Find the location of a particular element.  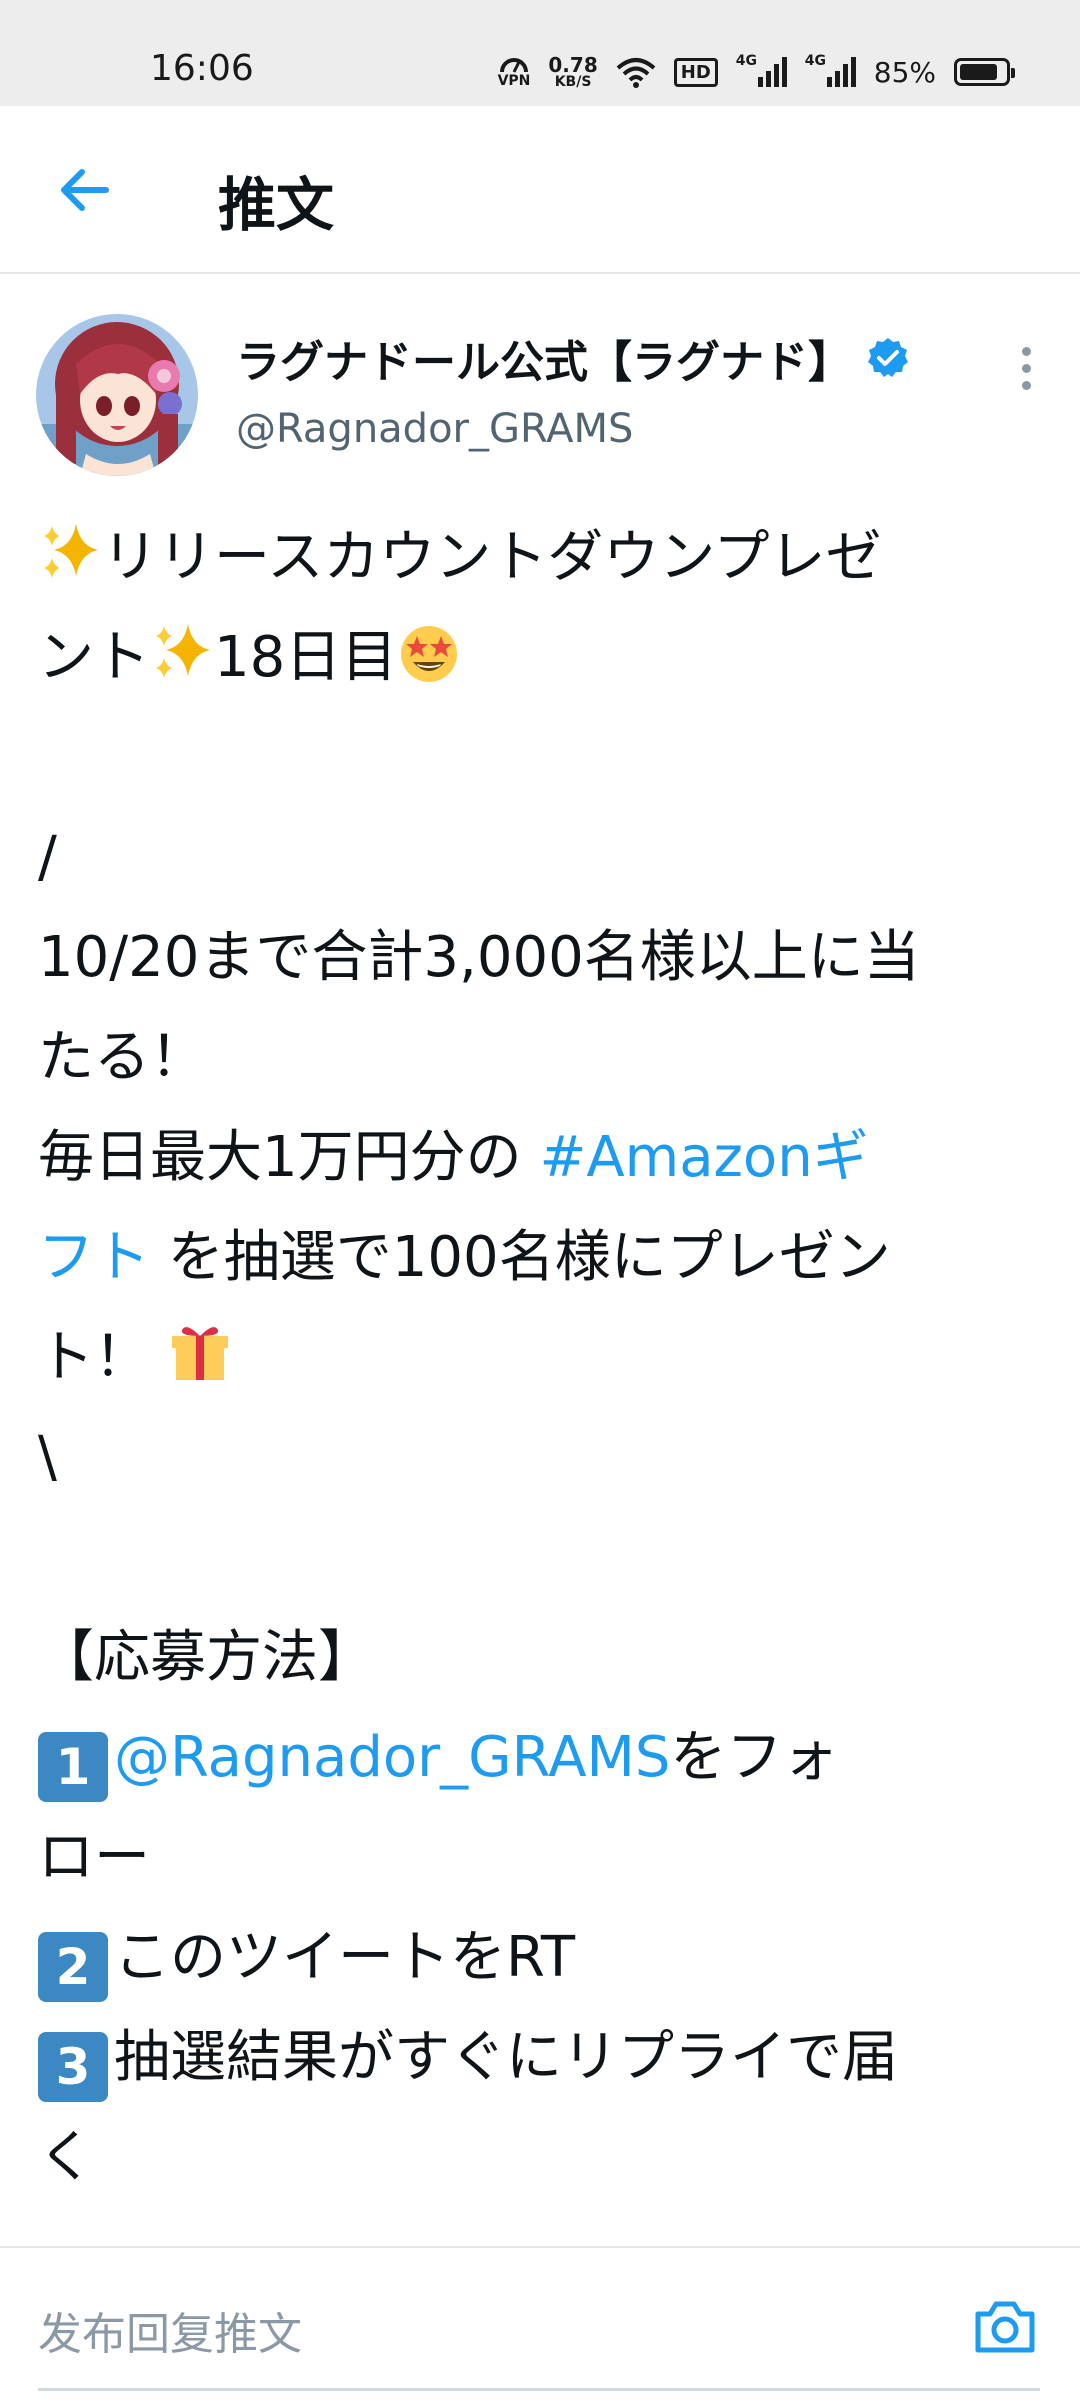

tweet-line: 10/20まで合計3,000名様以上に当 is located at coordinates (479, 957).